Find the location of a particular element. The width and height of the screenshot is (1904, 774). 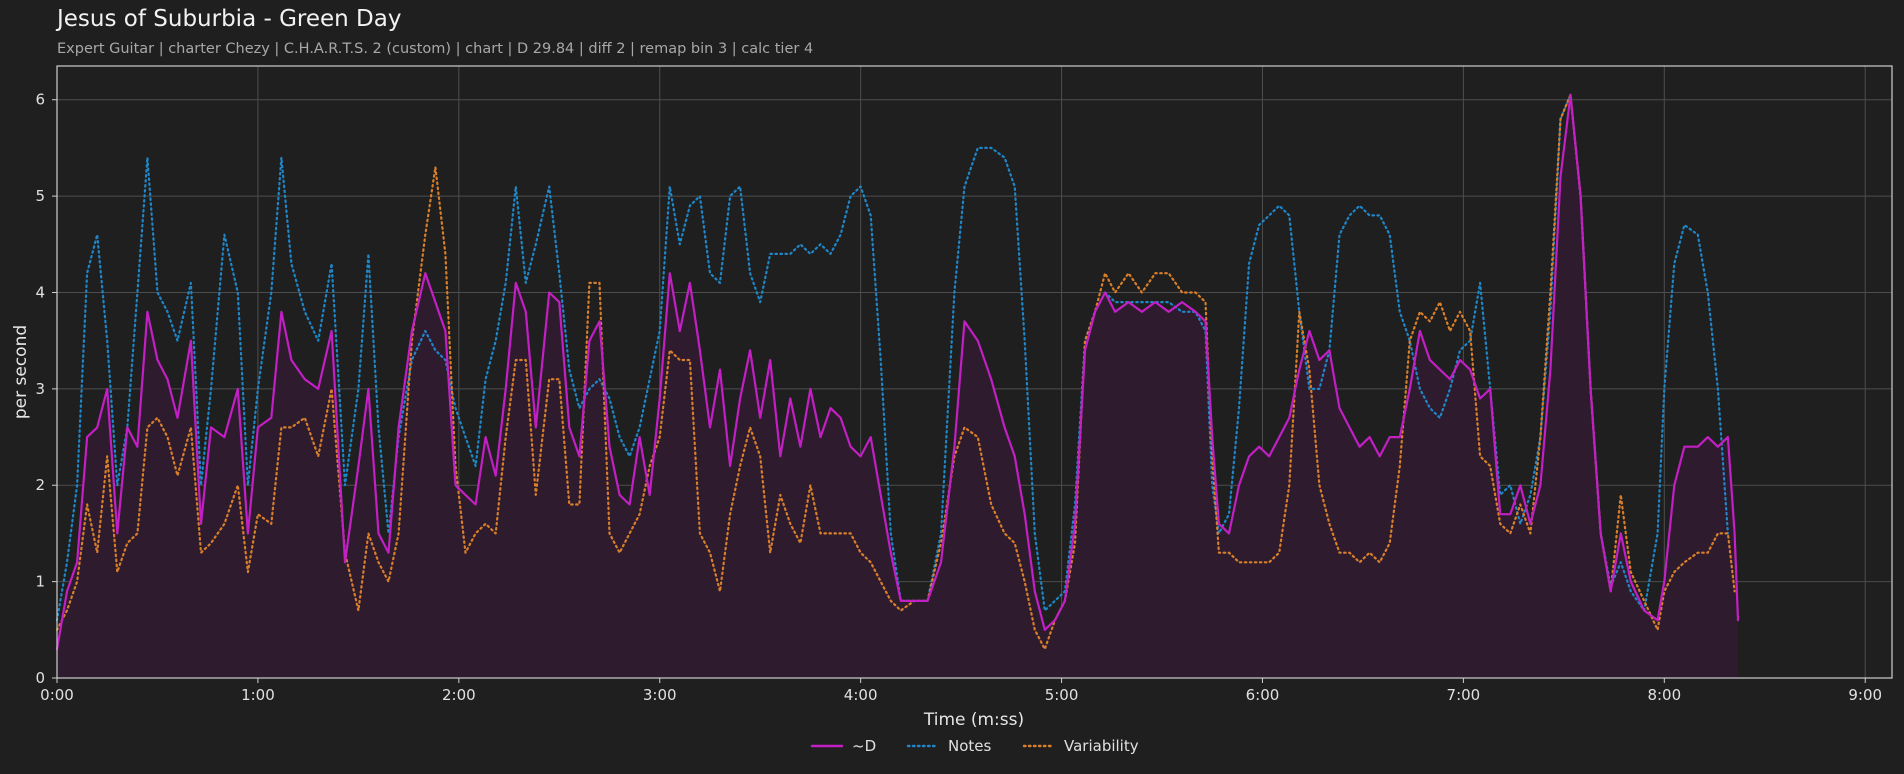

legend-label: Variability is located at coordinates (1101, 746).